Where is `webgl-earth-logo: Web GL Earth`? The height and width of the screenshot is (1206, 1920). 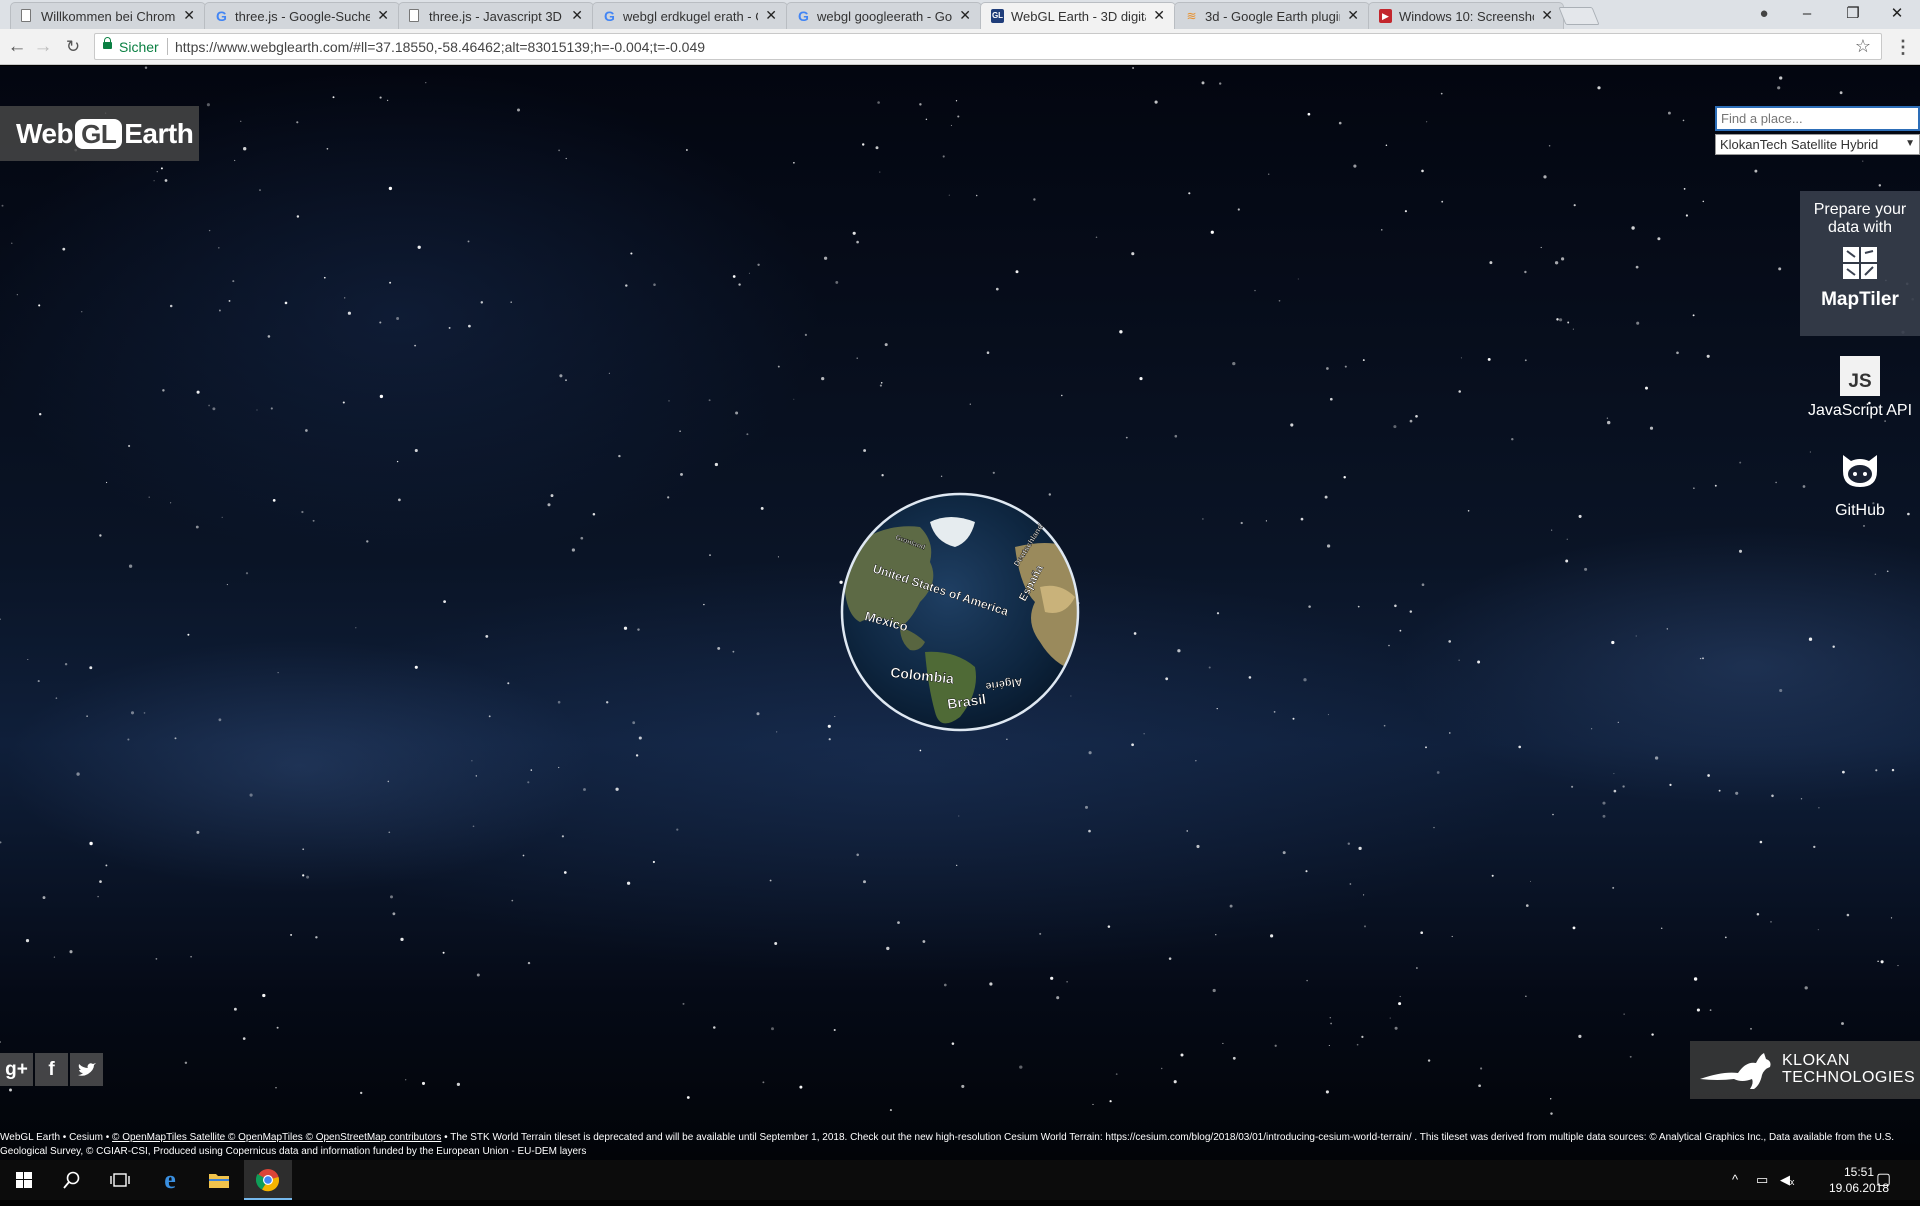
webgl-earth-logo: Web GL Earth is located at coordinates (99, 133).